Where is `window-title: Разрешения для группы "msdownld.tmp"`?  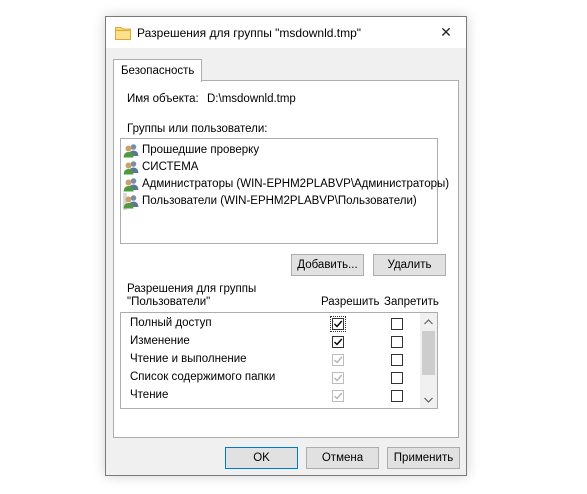 window-title: Разрешения для группы "msdownld.tmp" is located at coordinates (249, 33).